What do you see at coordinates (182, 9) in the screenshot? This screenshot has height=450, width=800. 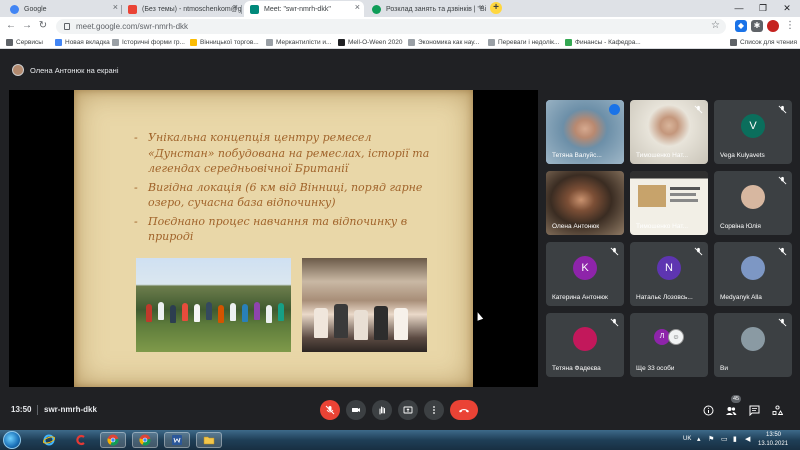 I see `tab-gmail: (Без темы) - ntmoschenkom@g ×` at bounding box center [182, 9].